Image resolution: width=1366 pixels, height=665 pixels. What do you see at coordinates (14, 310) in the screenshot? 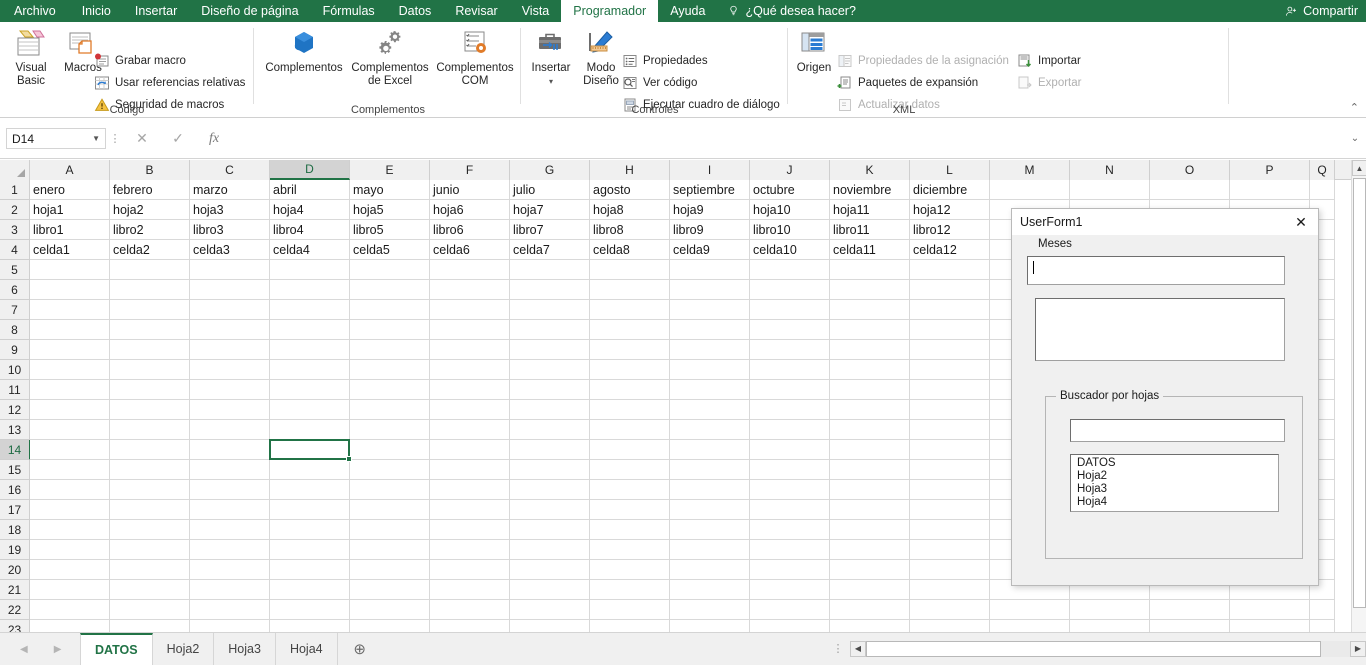
I see `row-header-7: 7` at bounding box center [14, 310].